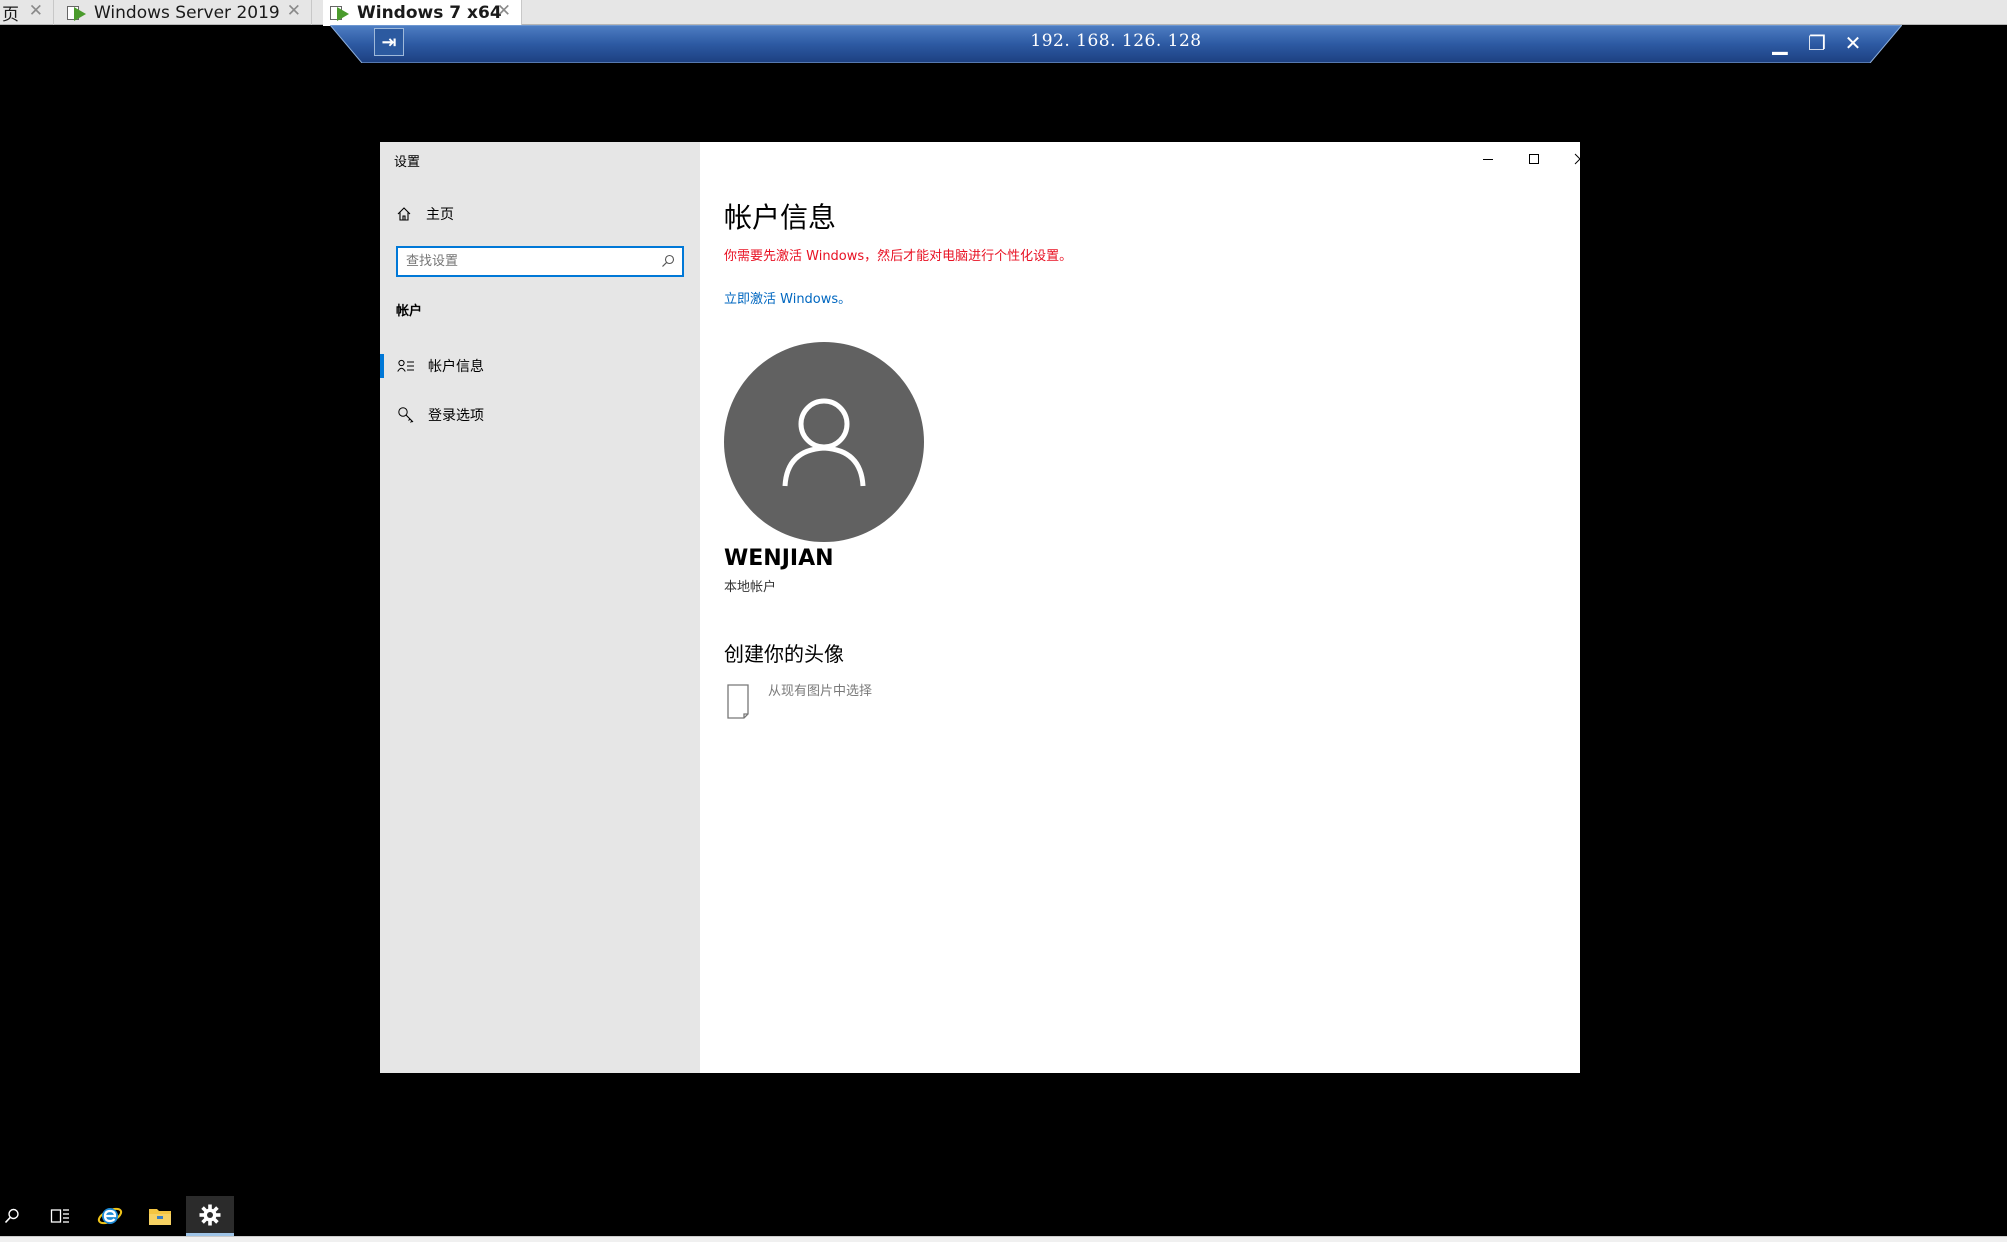  What do you see at coordinates (1817, 43) in the screenshot?
I see `remote-restore-button: ❐` at bounding box center [1817, 43].